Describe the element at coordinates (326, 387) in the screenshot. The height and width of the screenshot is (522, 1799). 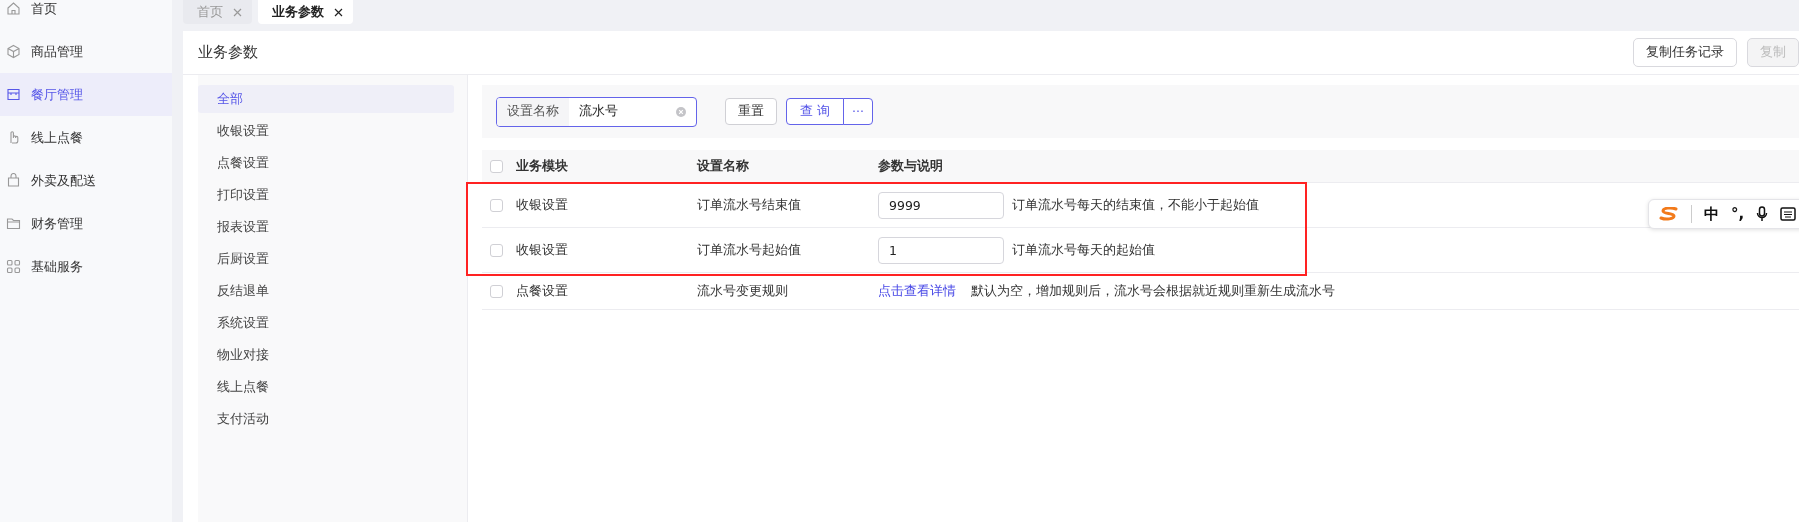
I see `category-item: 线上点餐` at that location.